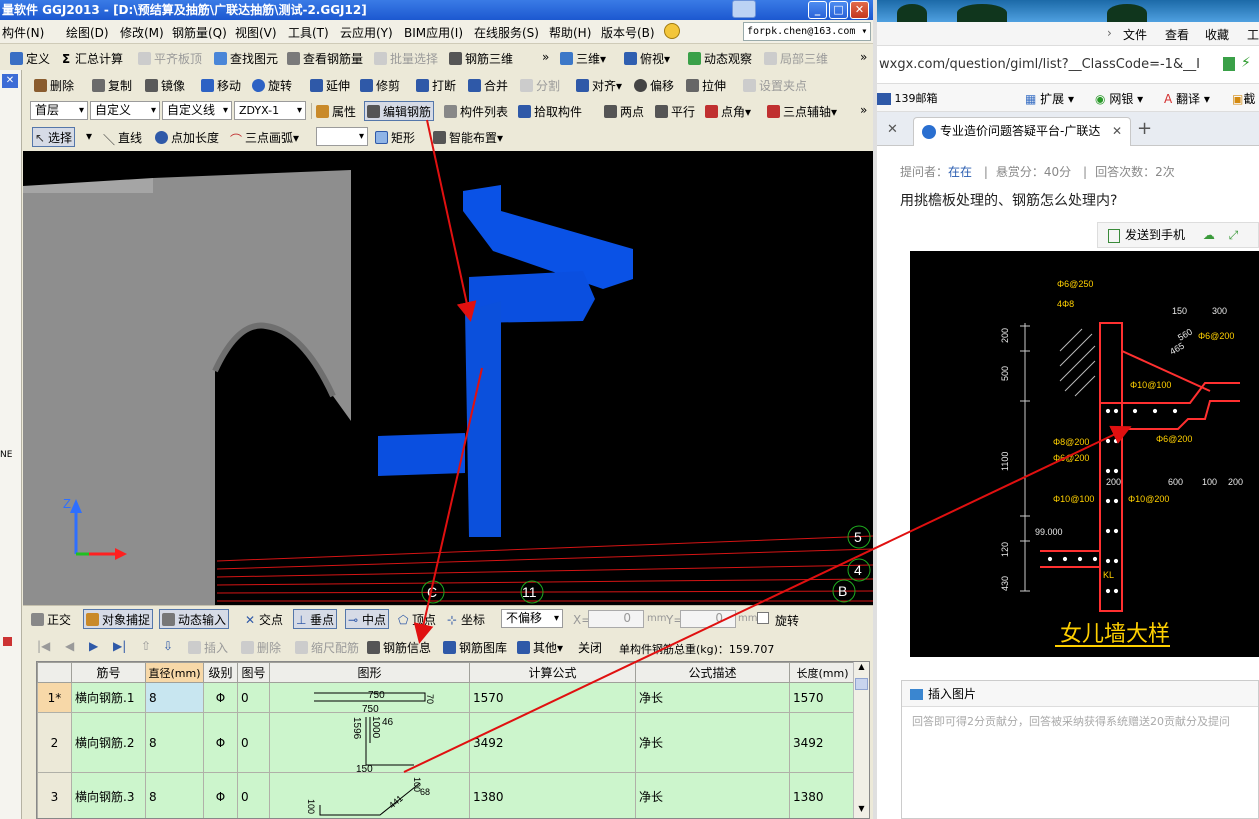 This screenshot has height=819, width=1259. Describe the element at coordinates (406, 58) in the screenshot. I see `batch-select-button: 批量选择` at that location.